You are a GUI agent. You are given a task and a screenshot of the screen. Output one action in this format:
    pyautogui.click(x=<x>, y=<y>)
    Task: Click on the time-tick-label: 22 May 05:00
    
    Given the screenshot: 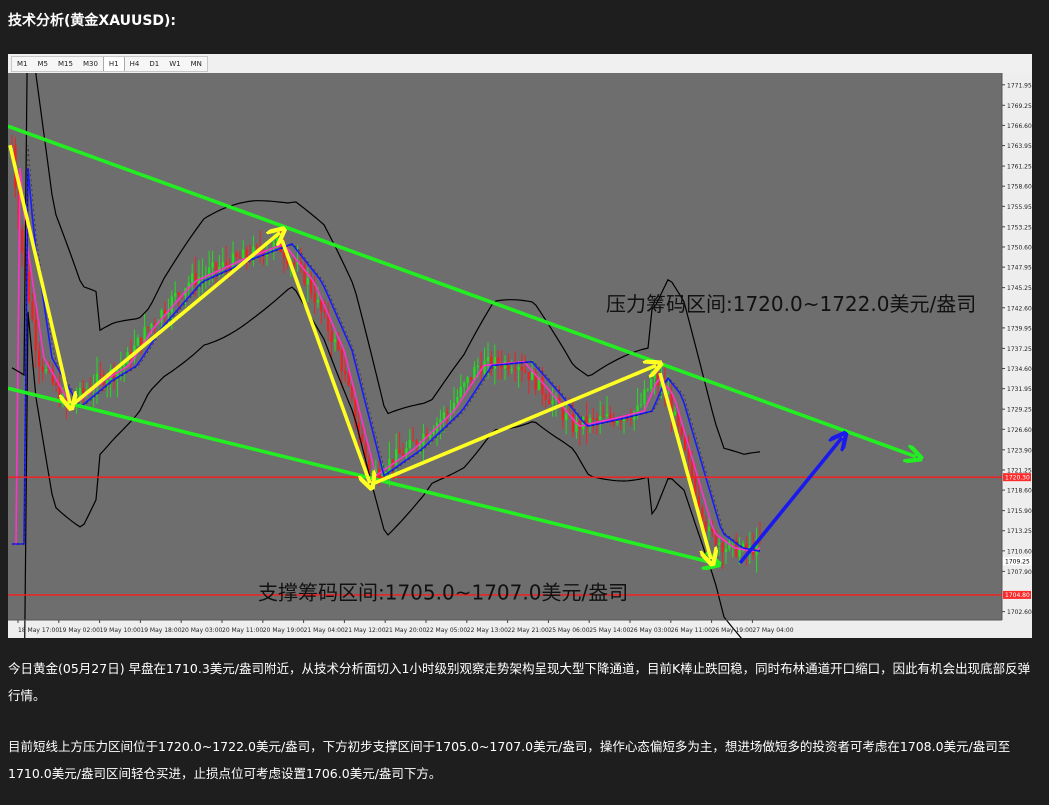 What is the action you would take?
    pyautogui.click(x=446, y=630)
    